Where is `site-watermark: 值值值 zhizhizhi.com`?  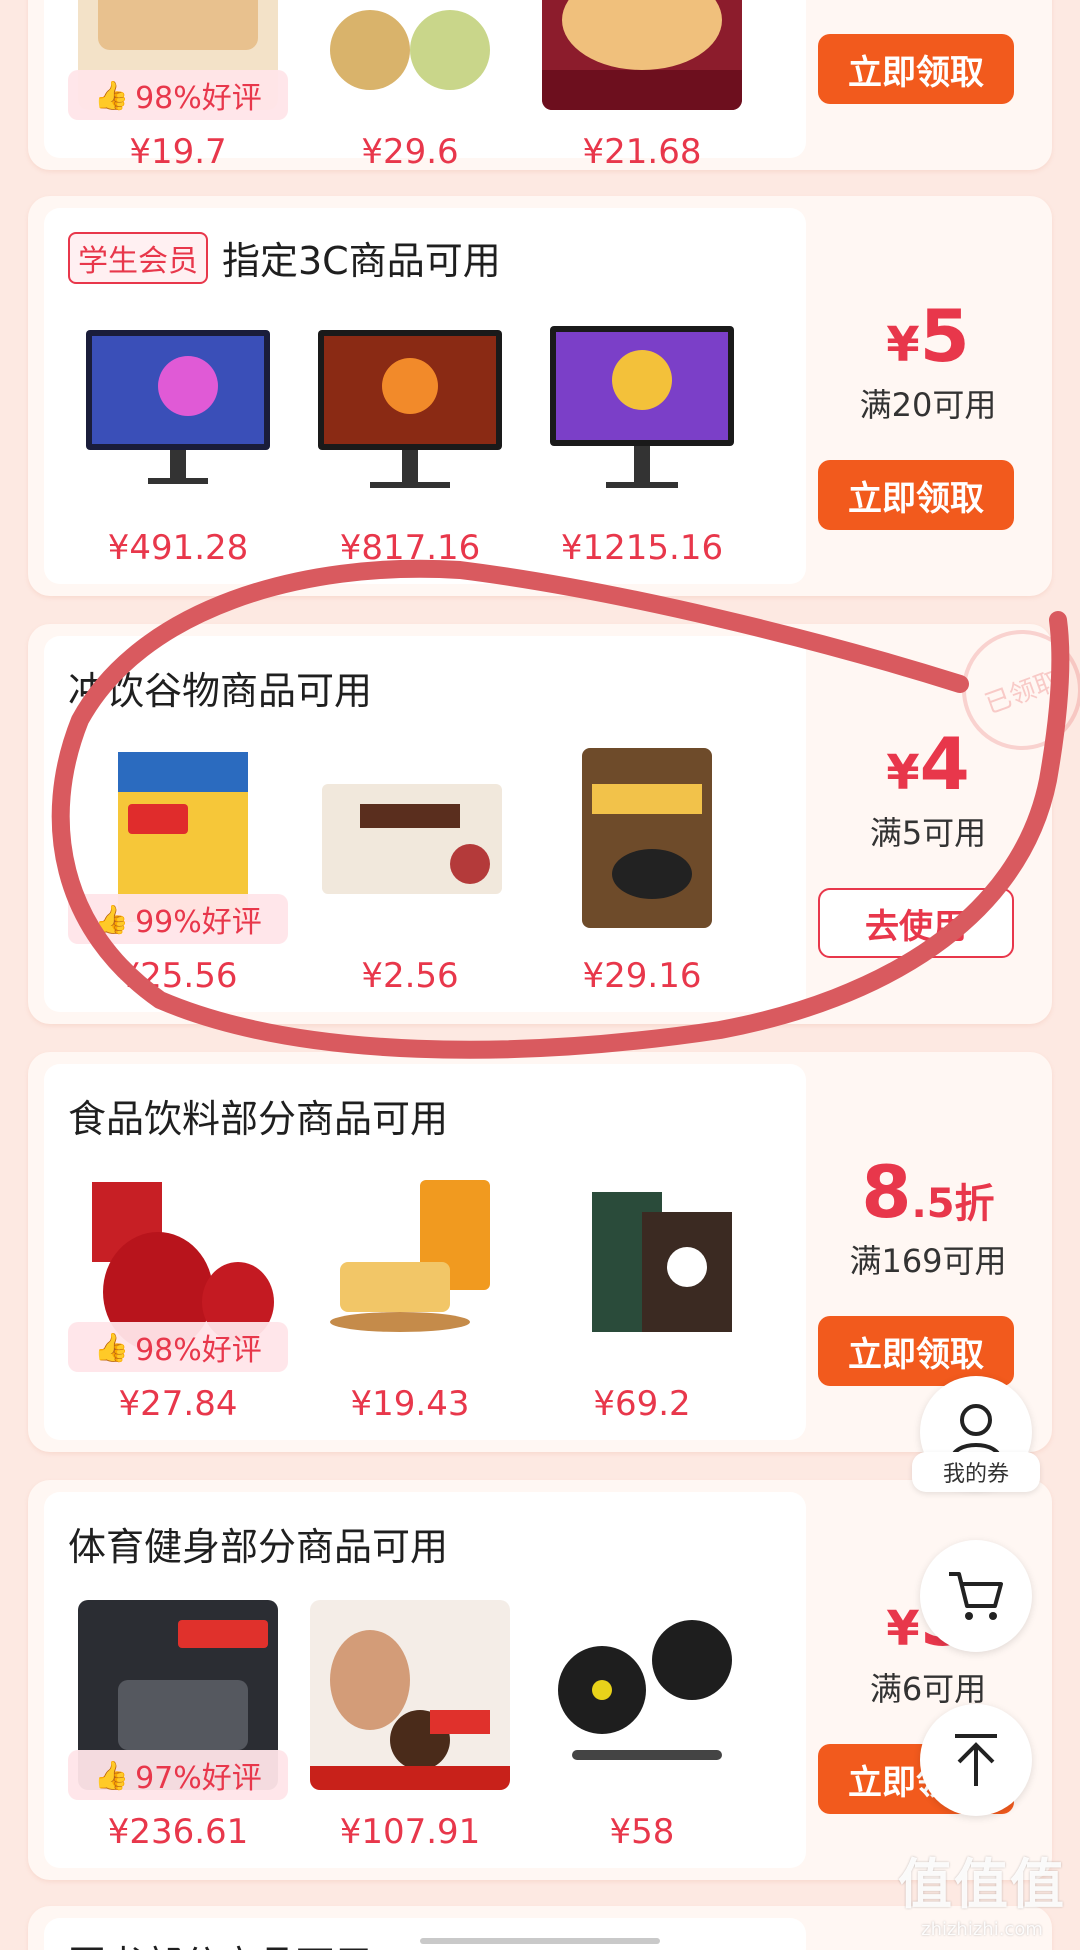
site-watermark: 值值值 zhizhizhi.com is located at coordinates (982, 1890).